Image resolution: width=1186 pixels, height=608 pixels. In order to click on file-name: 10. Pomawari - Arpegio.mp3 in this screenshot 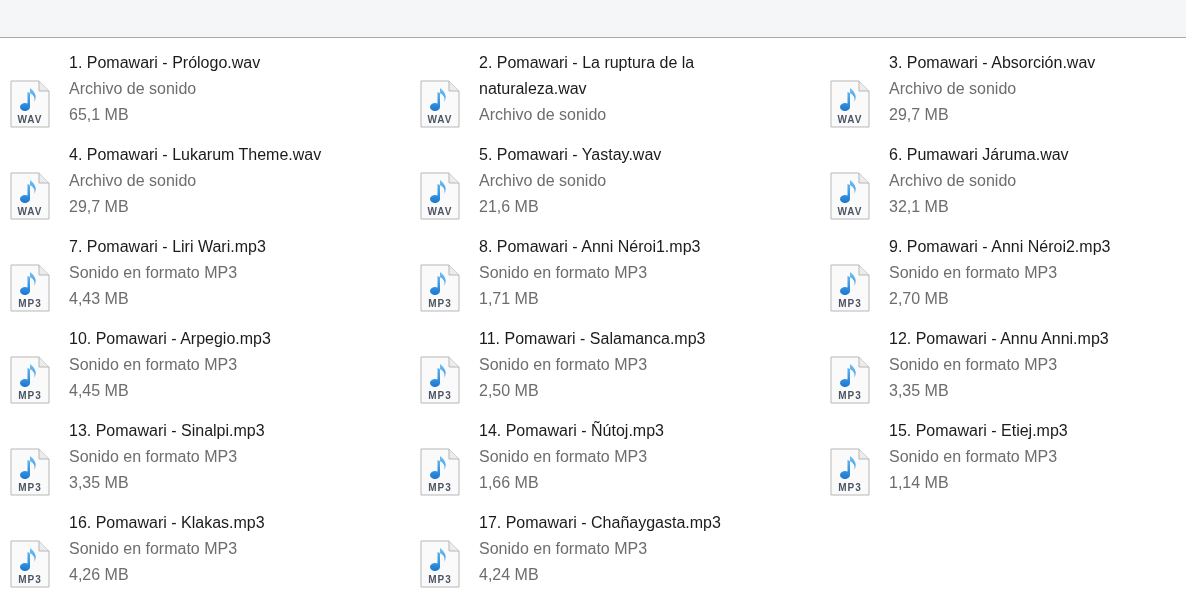, I will do `click(170, 339)`.